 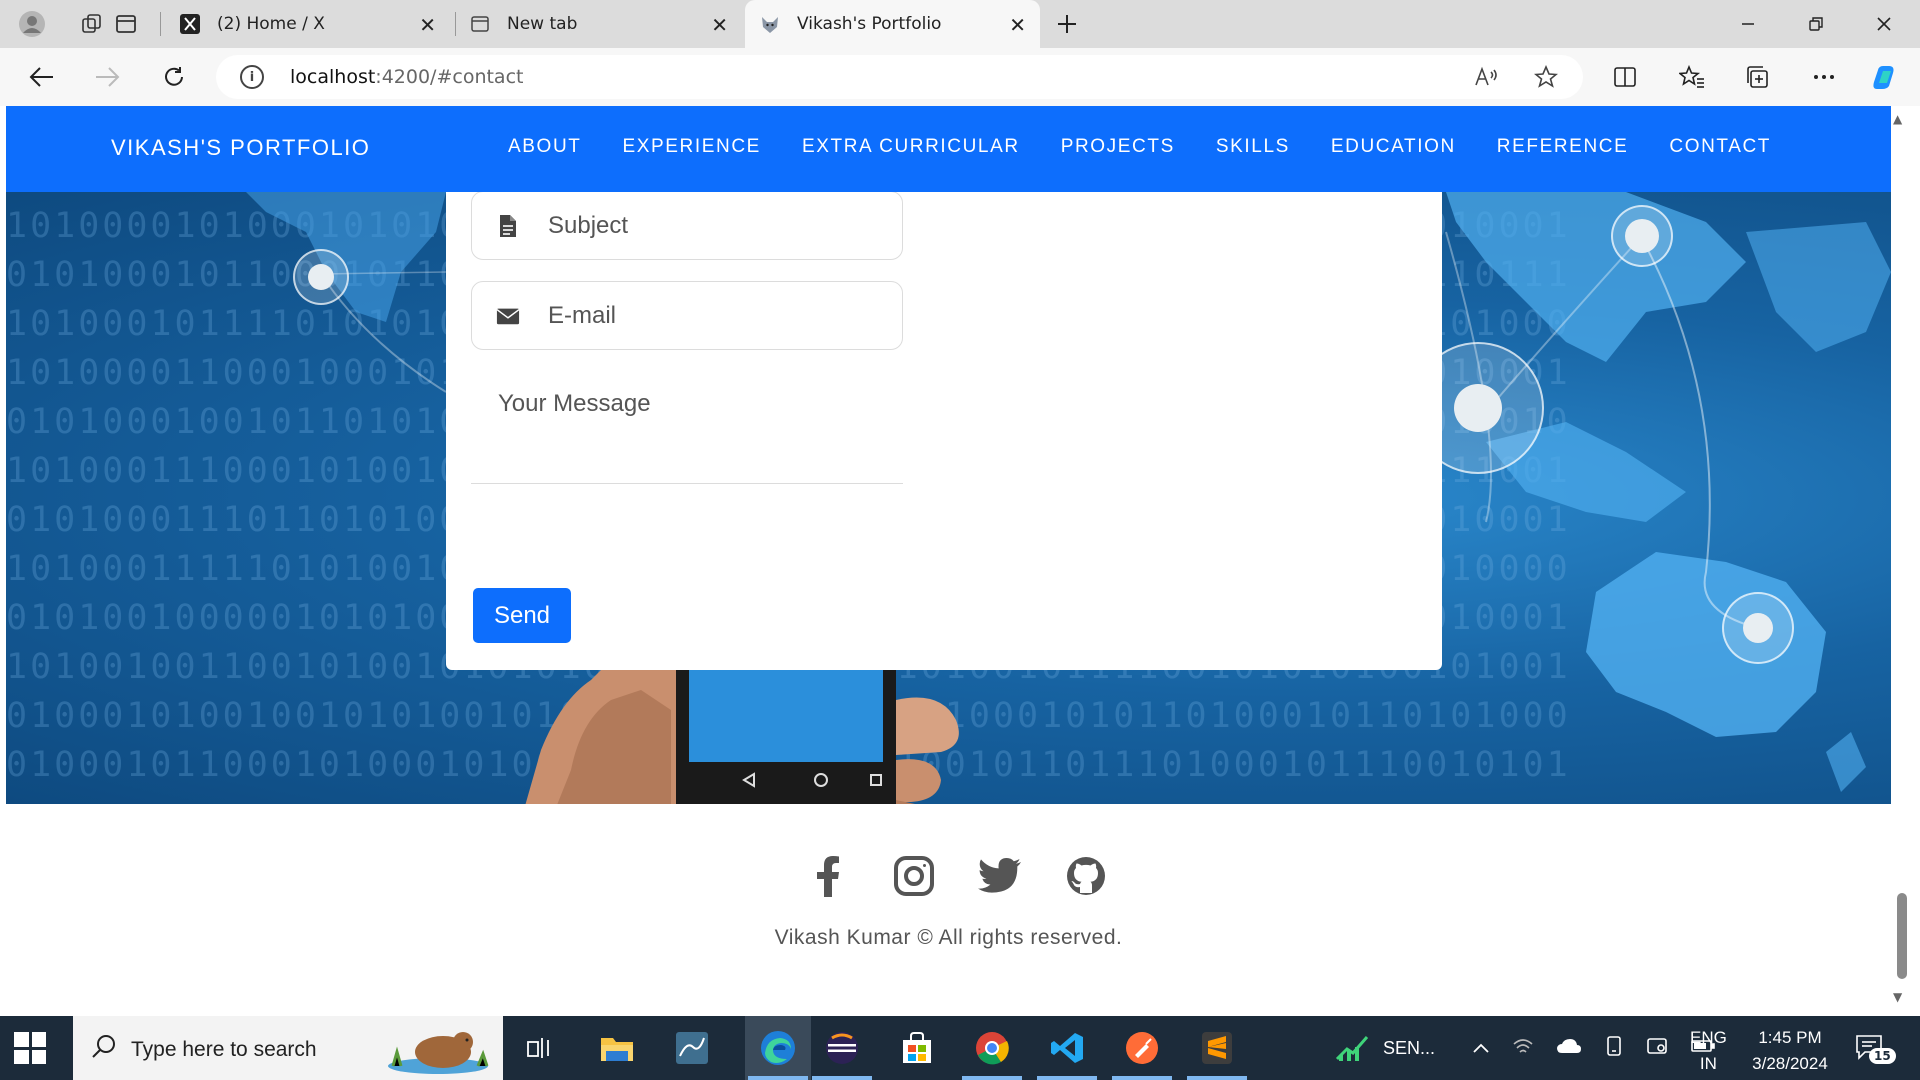 I want to click on microsoft-store-icon, so click(x=917, y=1048).